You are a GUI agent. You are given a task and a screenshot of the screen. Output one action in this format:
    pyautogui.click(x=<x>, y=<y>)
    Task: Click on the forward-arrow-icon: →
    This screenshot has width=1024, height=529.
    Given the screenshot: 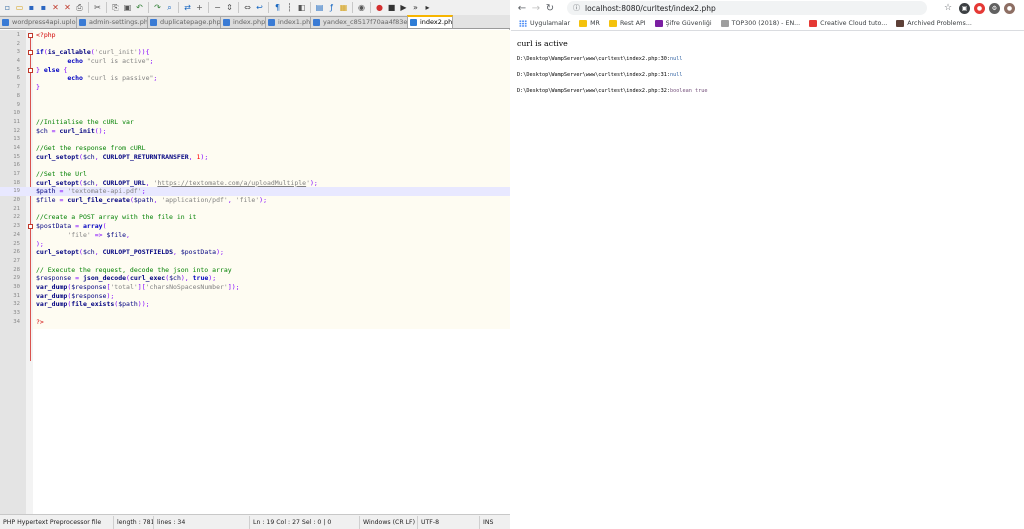 What is the action you would take?
    pyautogui.click(x=536, y=8)
    